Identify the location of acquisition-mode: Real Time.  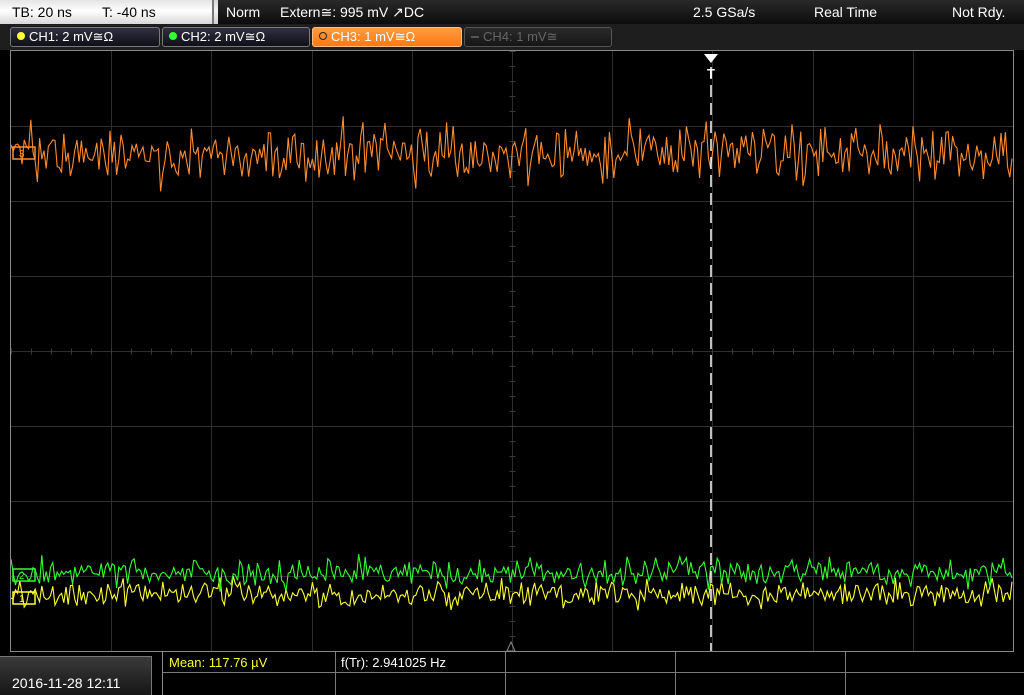
(846, 12).